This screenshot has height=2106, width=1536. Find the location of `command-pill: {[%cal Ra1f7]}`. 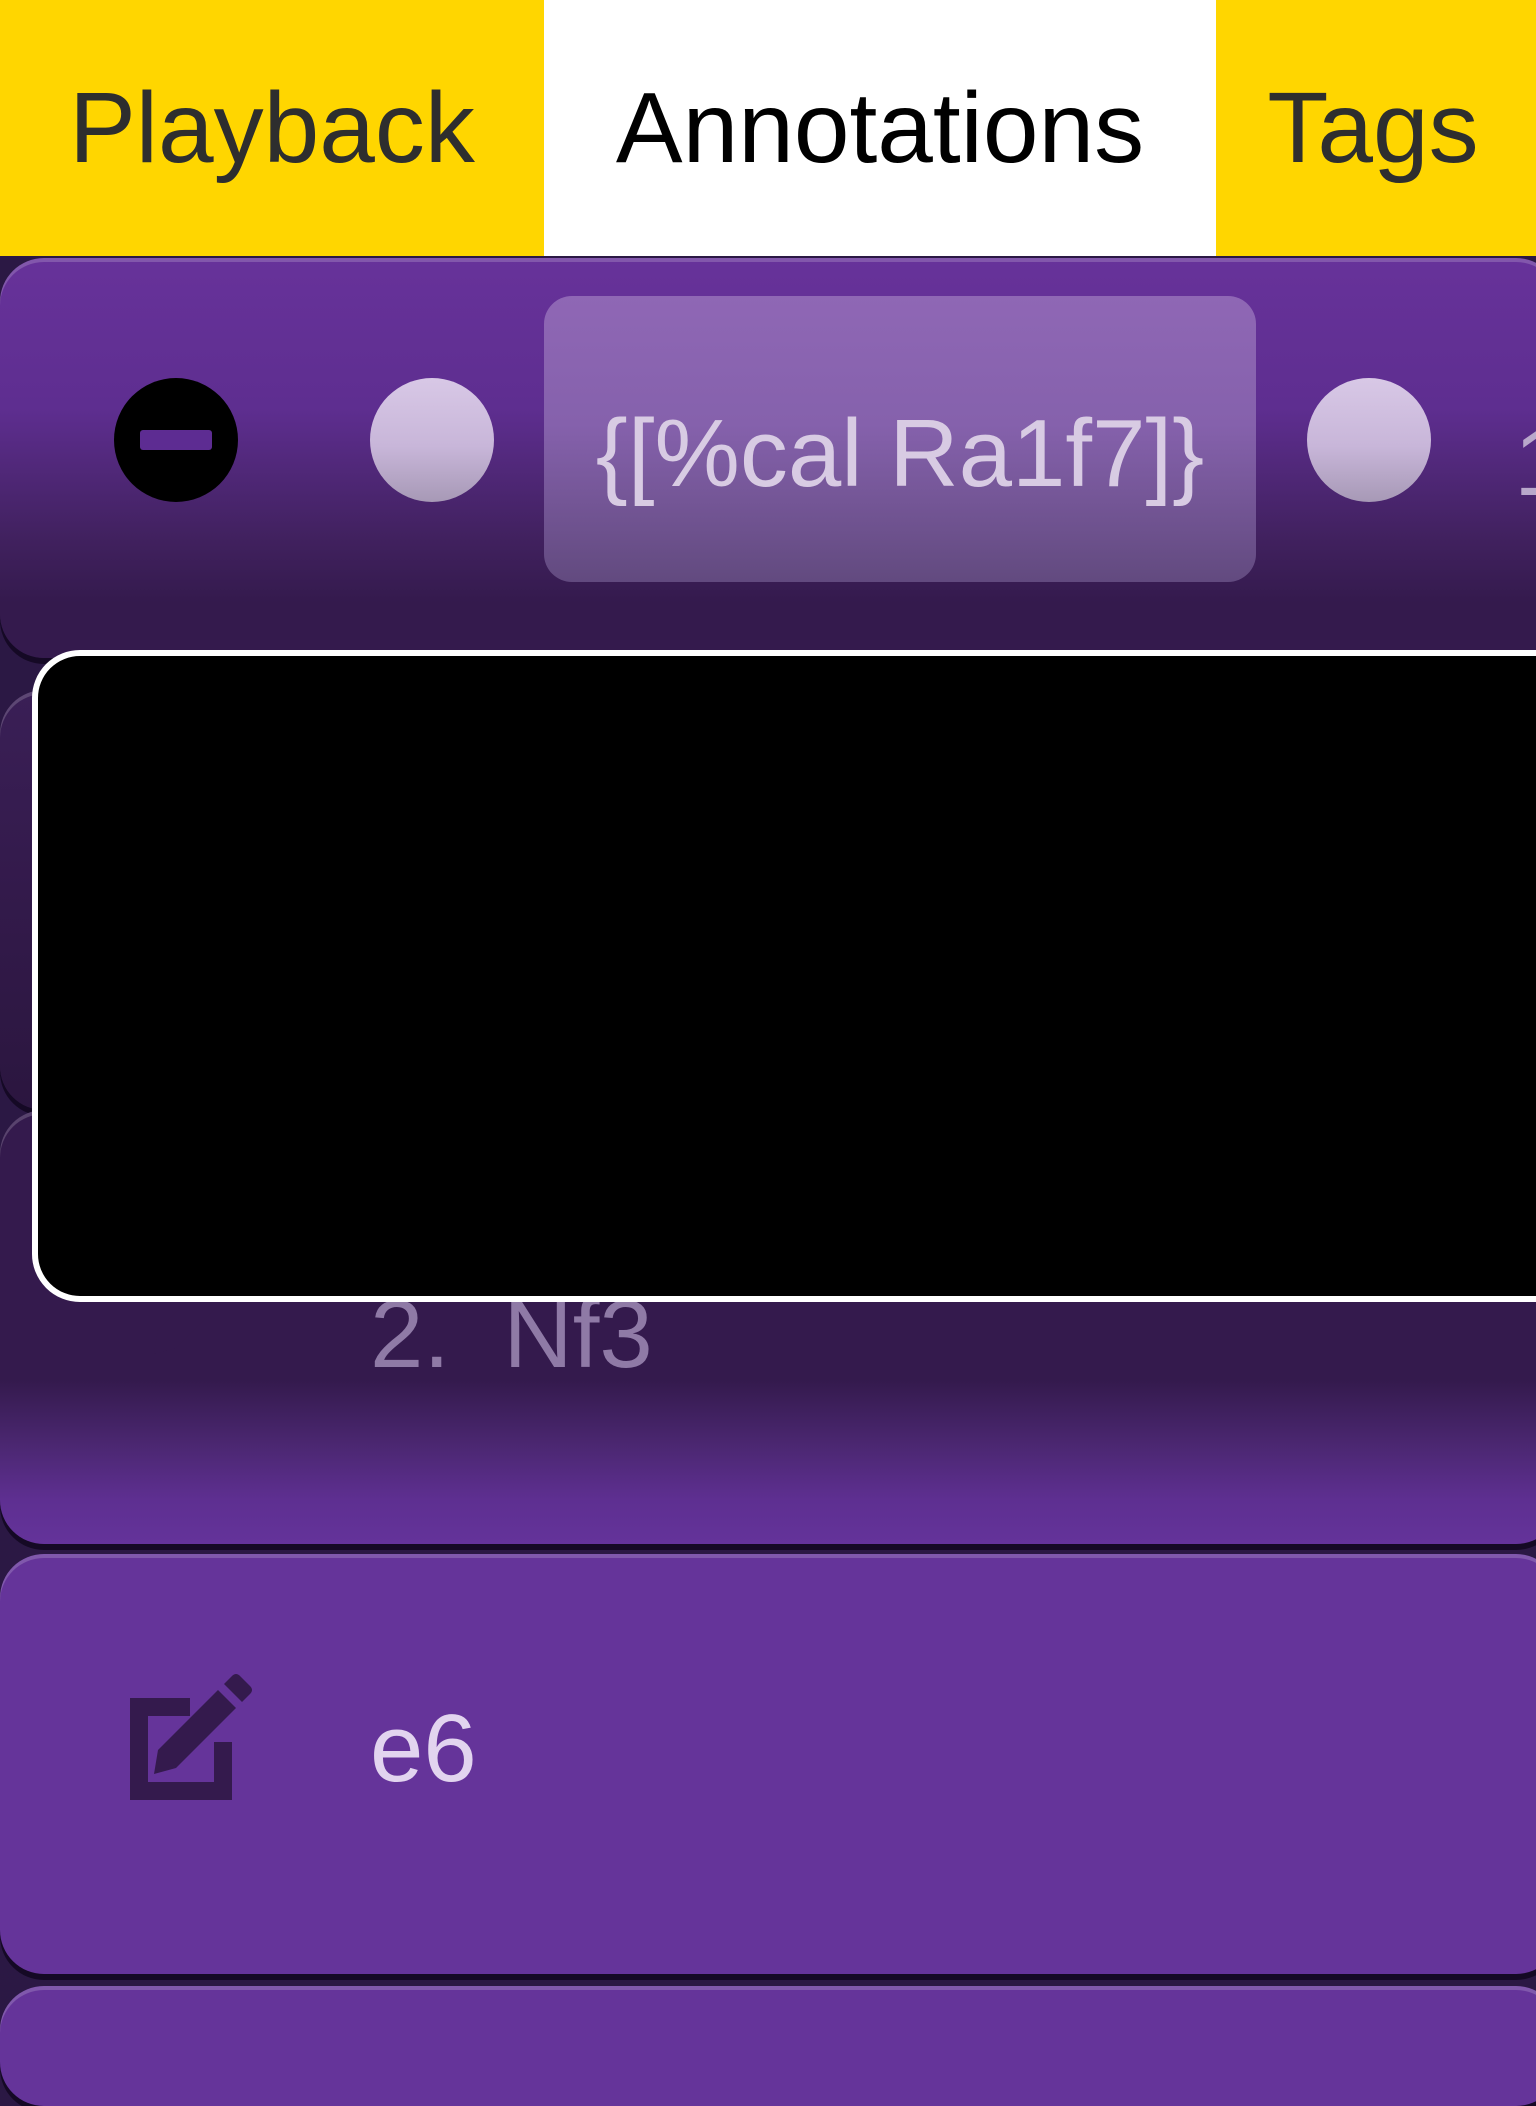

command-pill: {[%cal Ra1f7]} is located at coordinates (900, 439).